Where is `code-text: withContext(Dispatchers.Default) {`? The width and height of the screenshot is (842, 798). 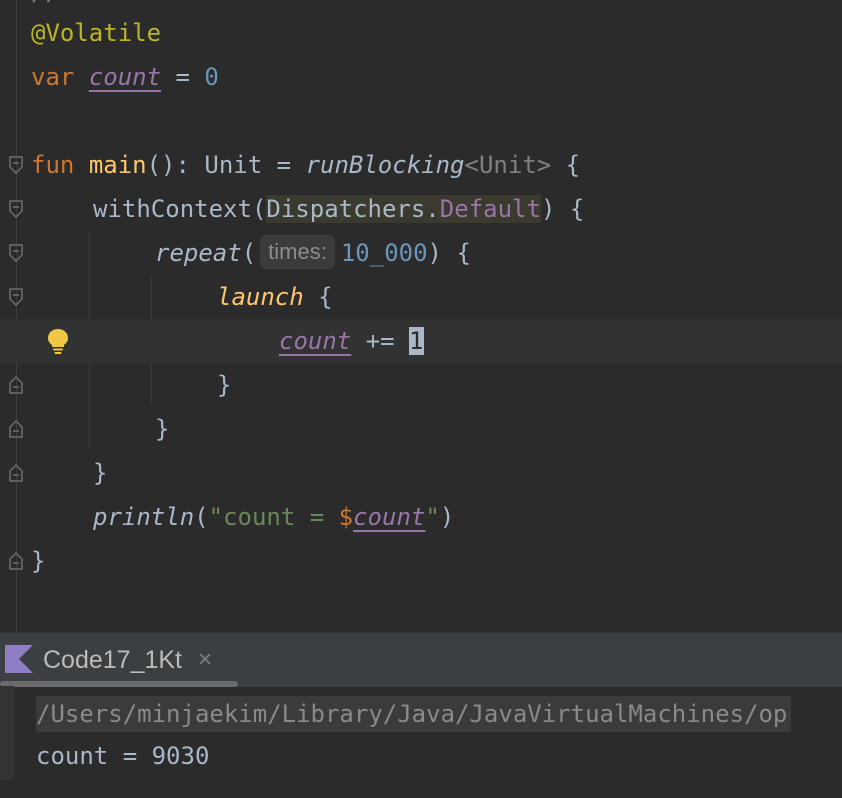 code-text: withContext(Dispatchers.Default) { is located at coordinates (338, 209).